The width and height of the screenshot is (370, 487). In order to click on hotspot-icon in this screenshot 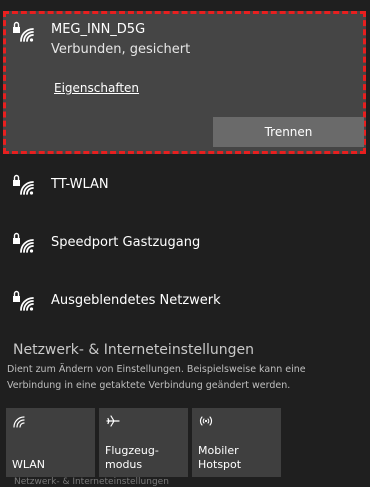, I will do `click(206, 421)`.